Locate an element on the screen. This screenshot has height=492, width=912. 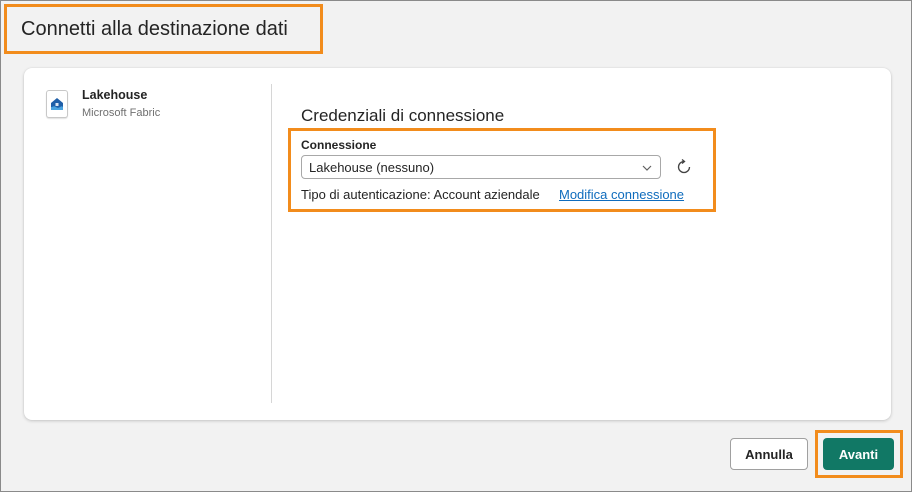
lakehouse-icon is located at coordinates (57, 104).